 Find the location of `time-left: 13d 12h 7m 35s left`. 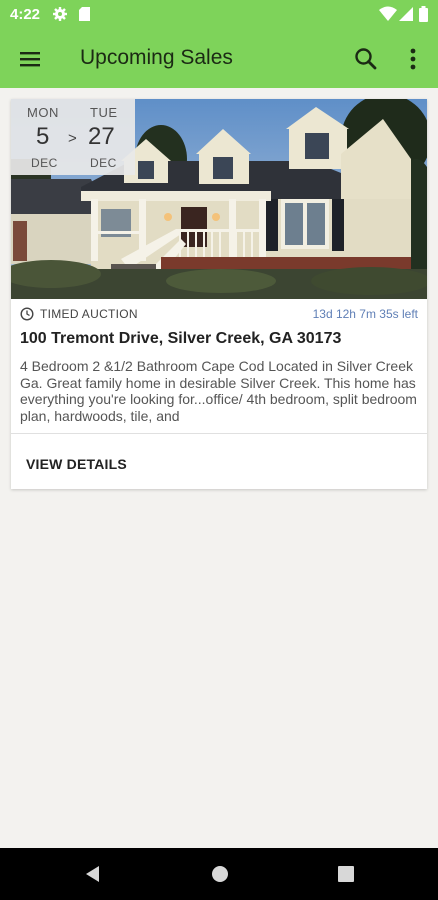

time-left: 13d 12h 7m 35s left is located at coordinates (365, 314).